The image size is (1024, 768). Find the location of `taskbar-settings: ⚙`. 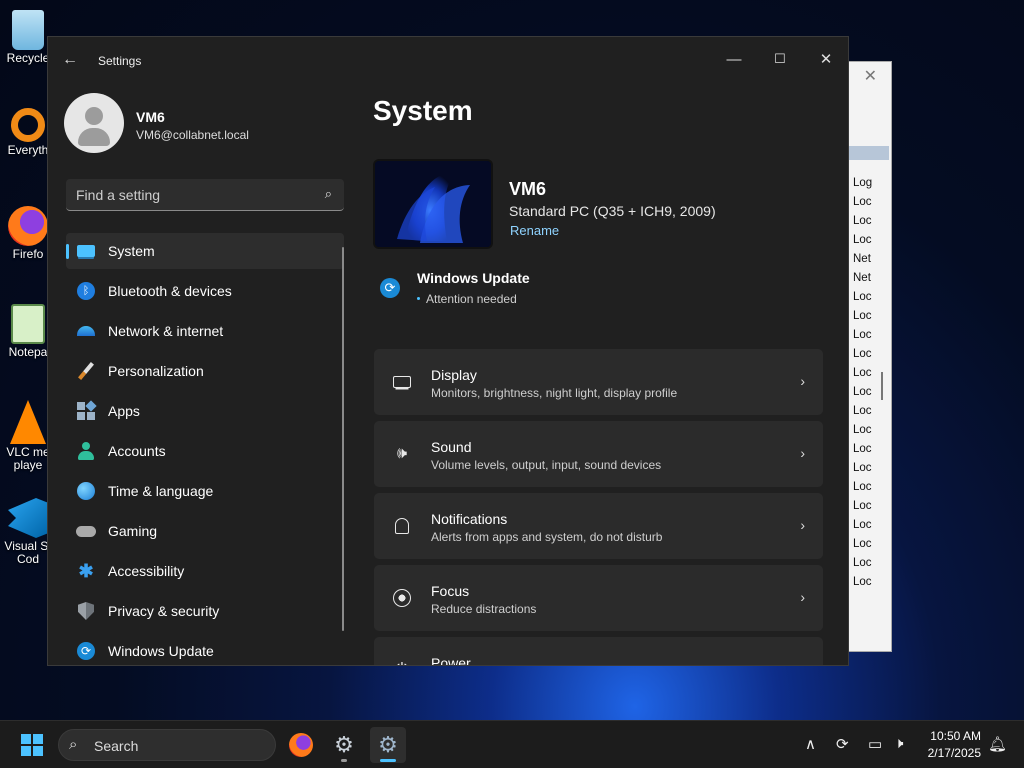

taskbar-settings: ⚙ is located at coordinates (388, 745).